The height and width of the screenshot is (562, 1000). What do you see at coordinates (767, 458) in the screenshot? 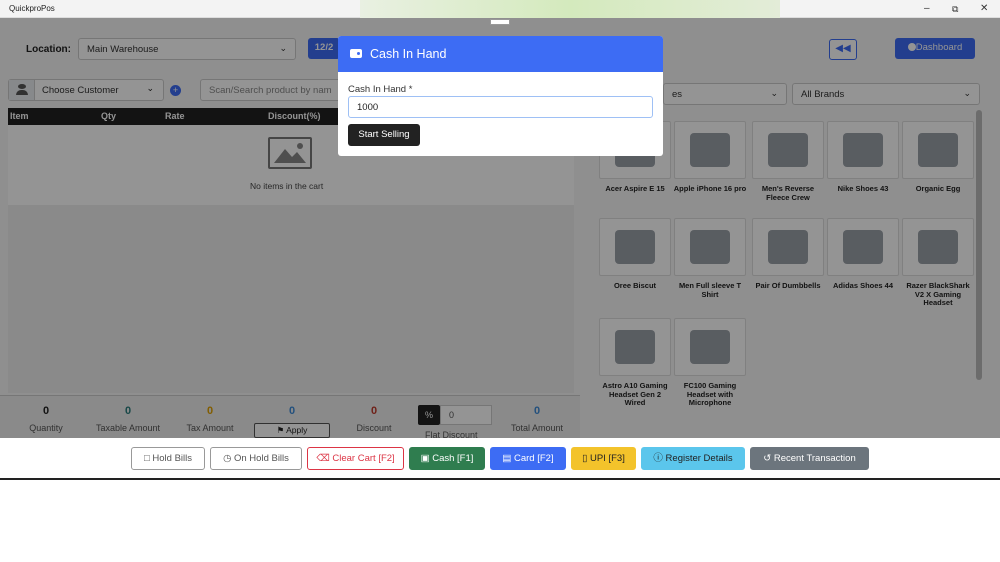
I see `history-icon: ↺` at bounding box center [767, 458].